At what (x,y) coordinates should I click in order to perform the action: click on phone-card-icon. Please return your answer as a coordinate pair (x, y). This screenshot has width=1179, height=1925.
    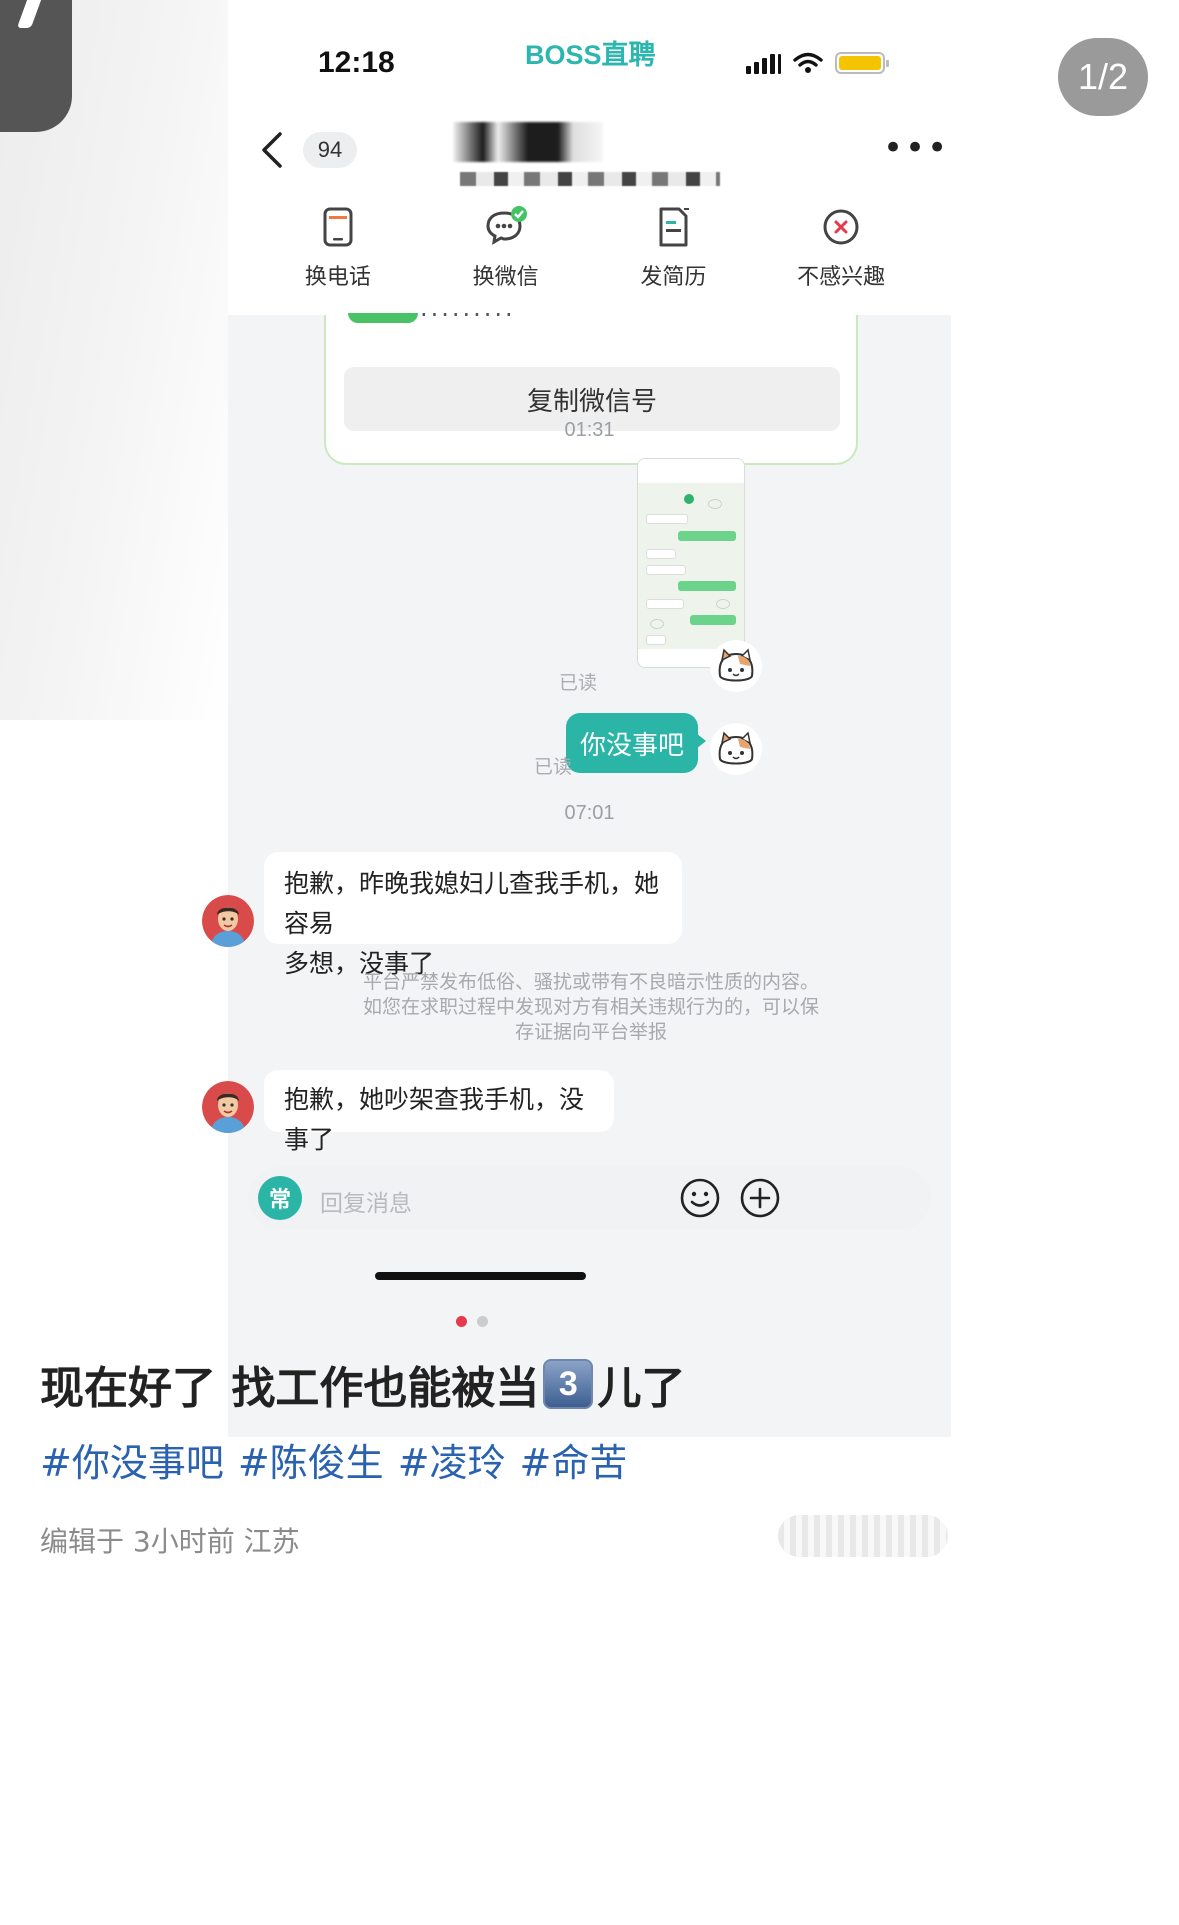
    Looking at the image, I should click on (338, 227).